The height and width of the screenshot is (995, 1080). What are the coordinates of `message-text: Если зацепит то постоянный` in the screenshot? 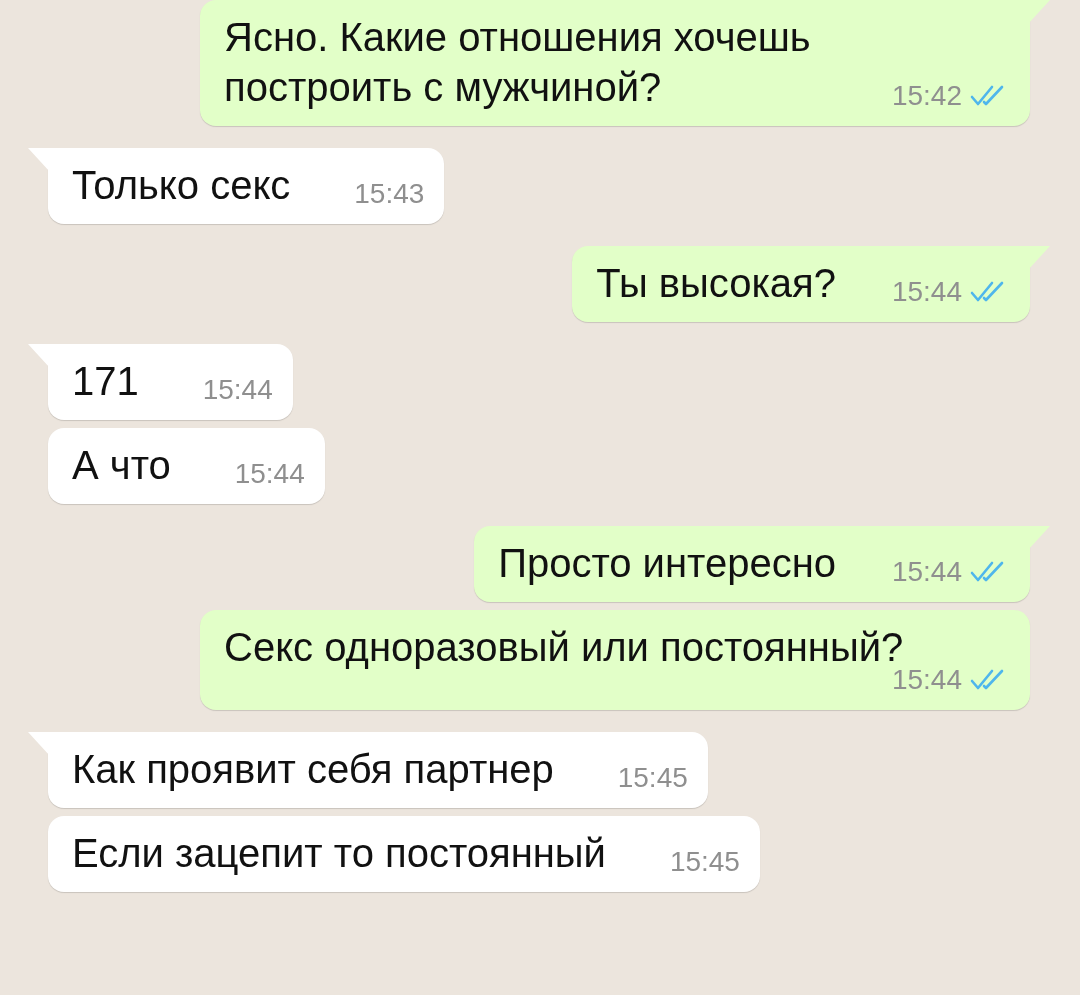 It's located at (339, 853).